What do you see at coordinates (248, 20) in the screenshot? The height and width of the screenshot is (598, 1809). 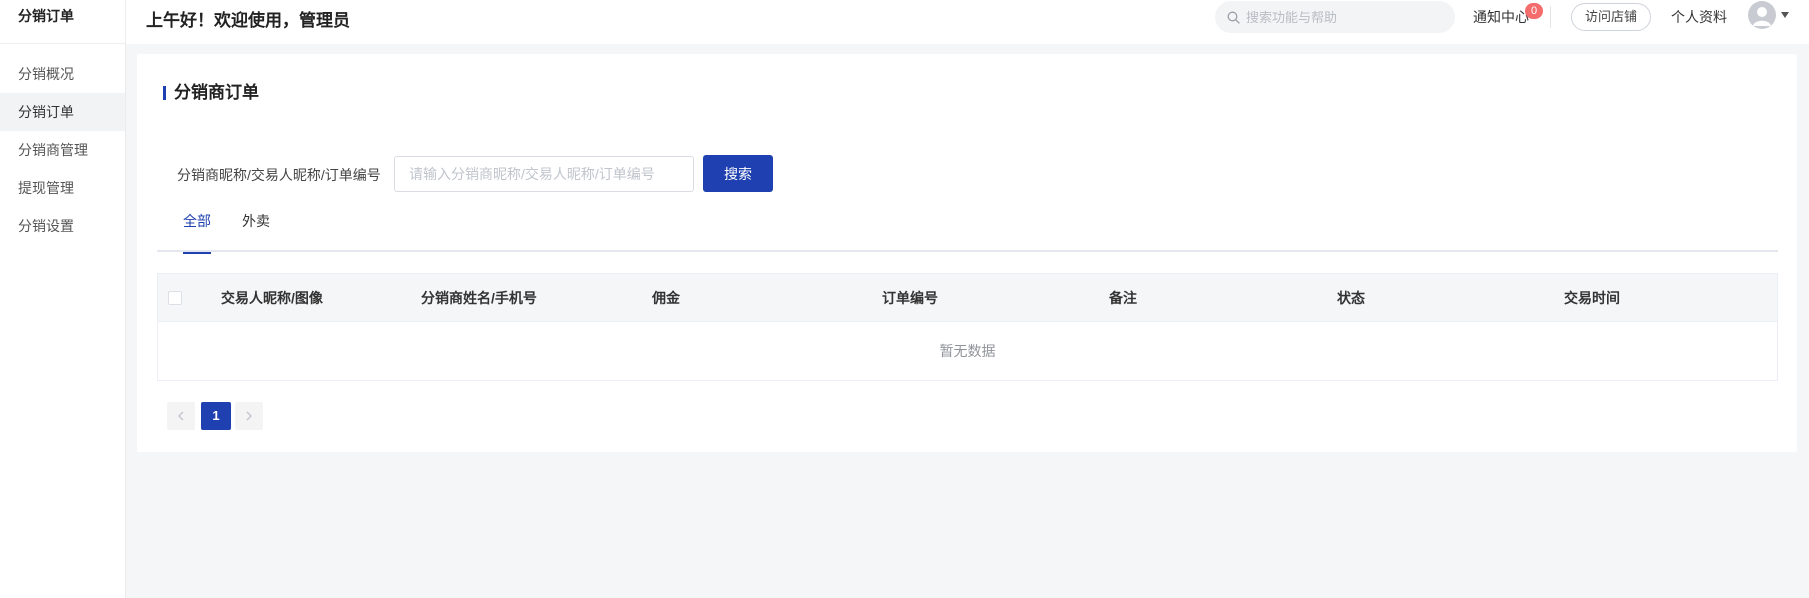 I see `greeting-text: 上午好！欢迎使用，管理员` at bounding box center [248, 20].